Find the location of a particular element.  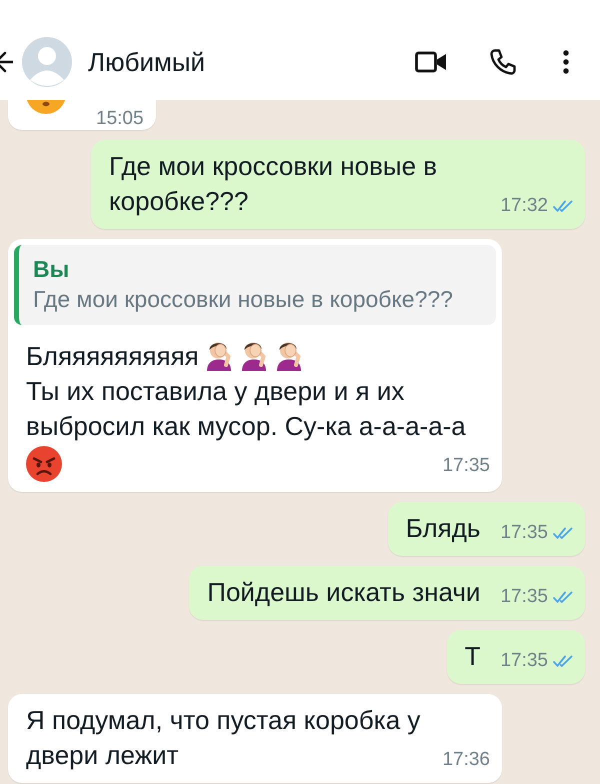

message-time: 17:32 is located at coordinates (524, 206).